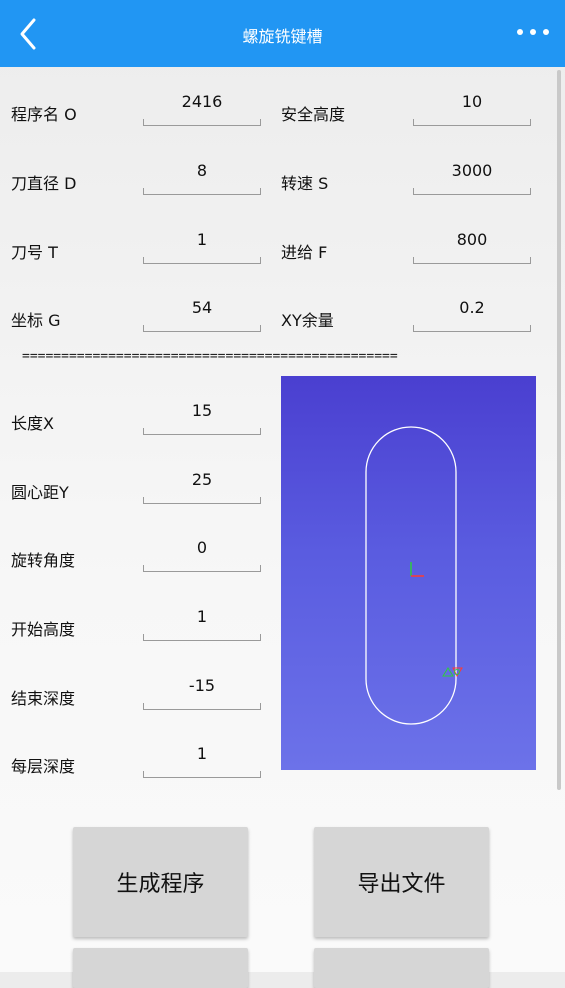 Image resolution: width=565 pixels, height=988 pixels. Describe the element at coordinates (43, 698) in the screenshot. I see `label-end-depth: 结束深度` at that location.